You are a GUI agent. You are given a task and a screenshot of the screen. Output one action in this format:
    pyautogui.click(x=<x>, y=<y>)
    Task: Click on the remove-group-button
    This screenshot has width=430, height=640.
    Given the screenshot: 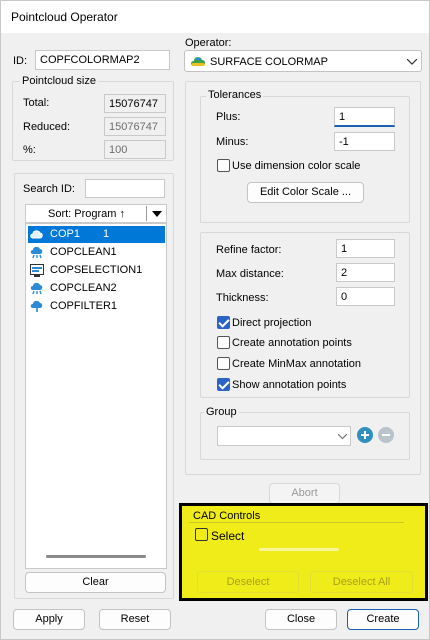 What is the action you would take?
    pyautogui.click(x=386, y=435)
    